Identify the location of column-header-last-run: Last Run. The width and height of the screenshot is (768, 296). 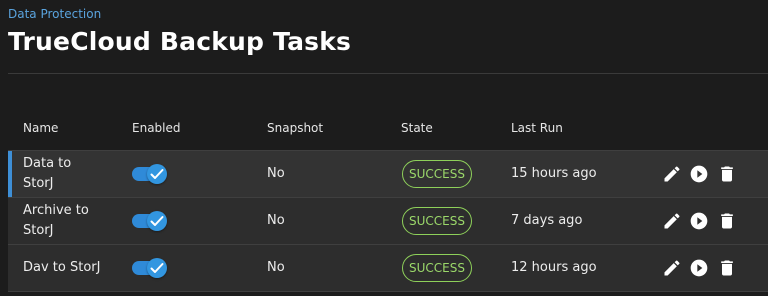
(537, 128).